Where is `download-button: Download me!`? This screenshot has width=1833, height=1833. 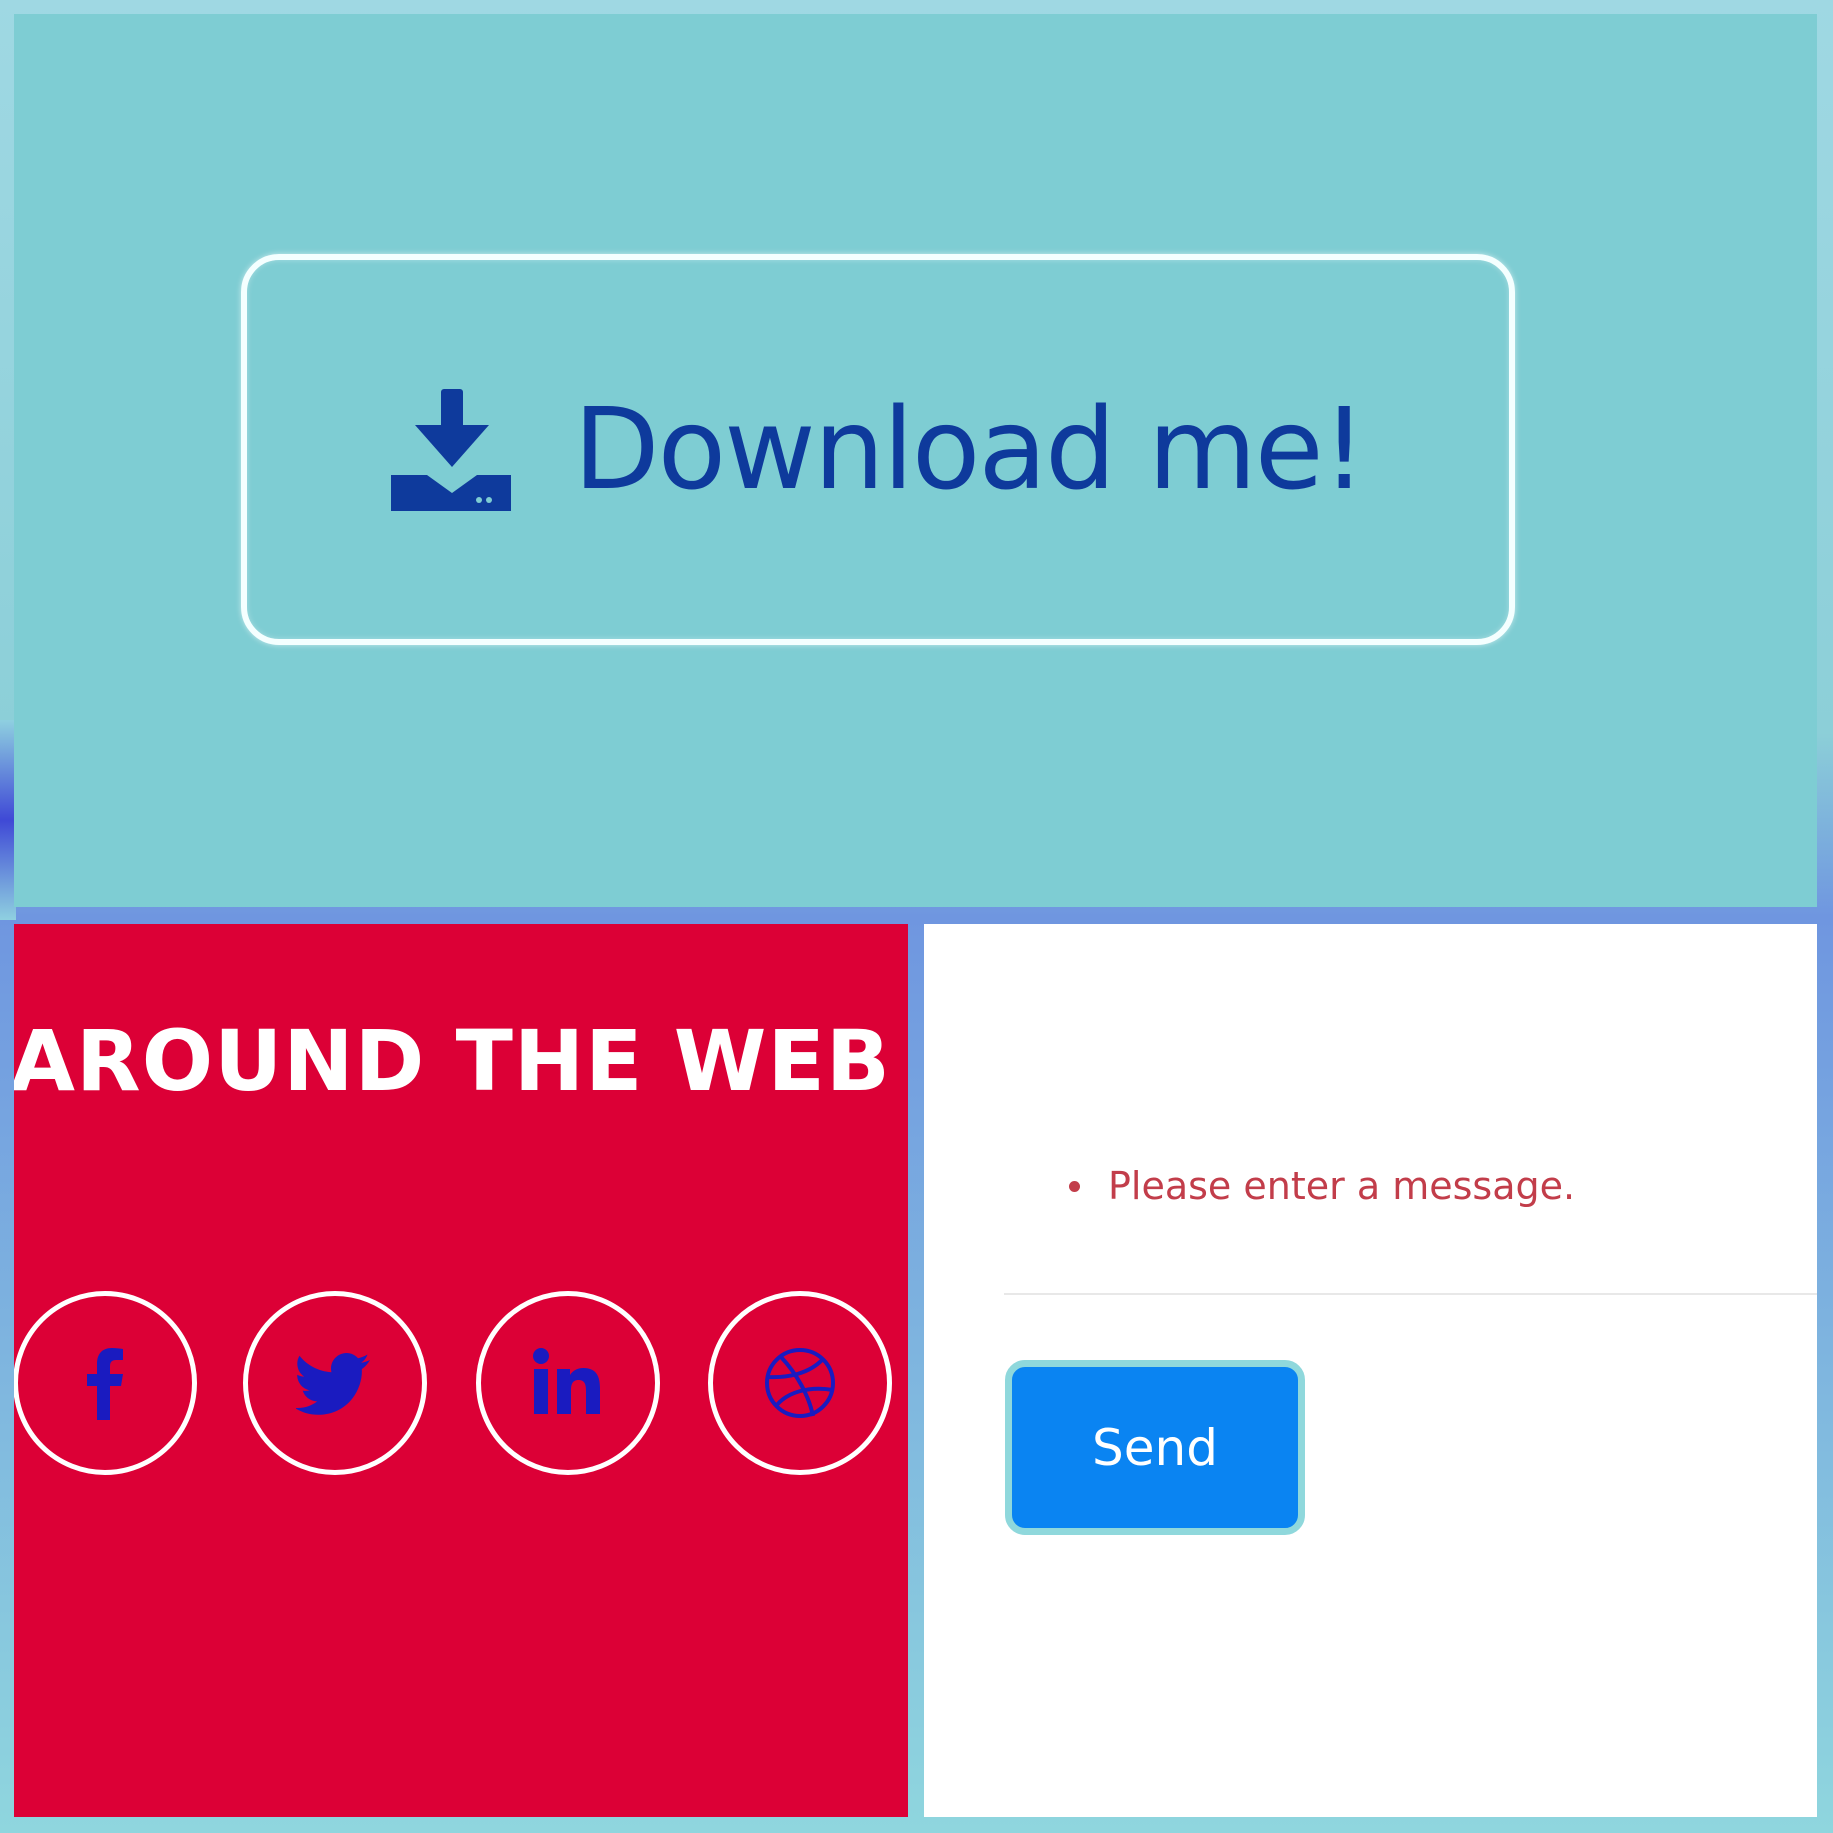
download-button: Download me! is located at coordinates (878, 449).